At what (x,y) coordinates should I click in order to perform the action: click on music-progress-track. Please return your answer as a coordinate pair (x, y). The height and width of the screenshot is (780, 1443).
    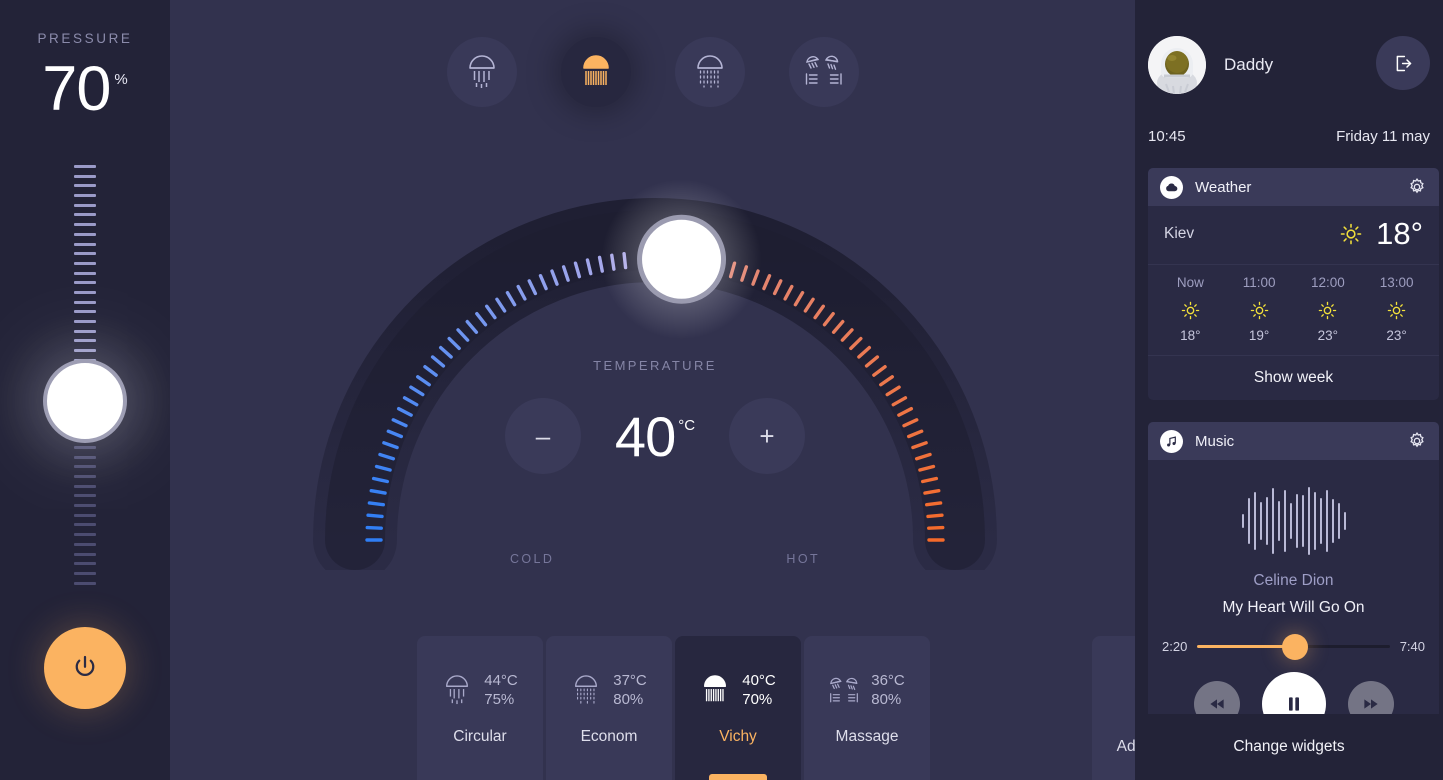
    Looking at the image, I should click on (1293, 646).